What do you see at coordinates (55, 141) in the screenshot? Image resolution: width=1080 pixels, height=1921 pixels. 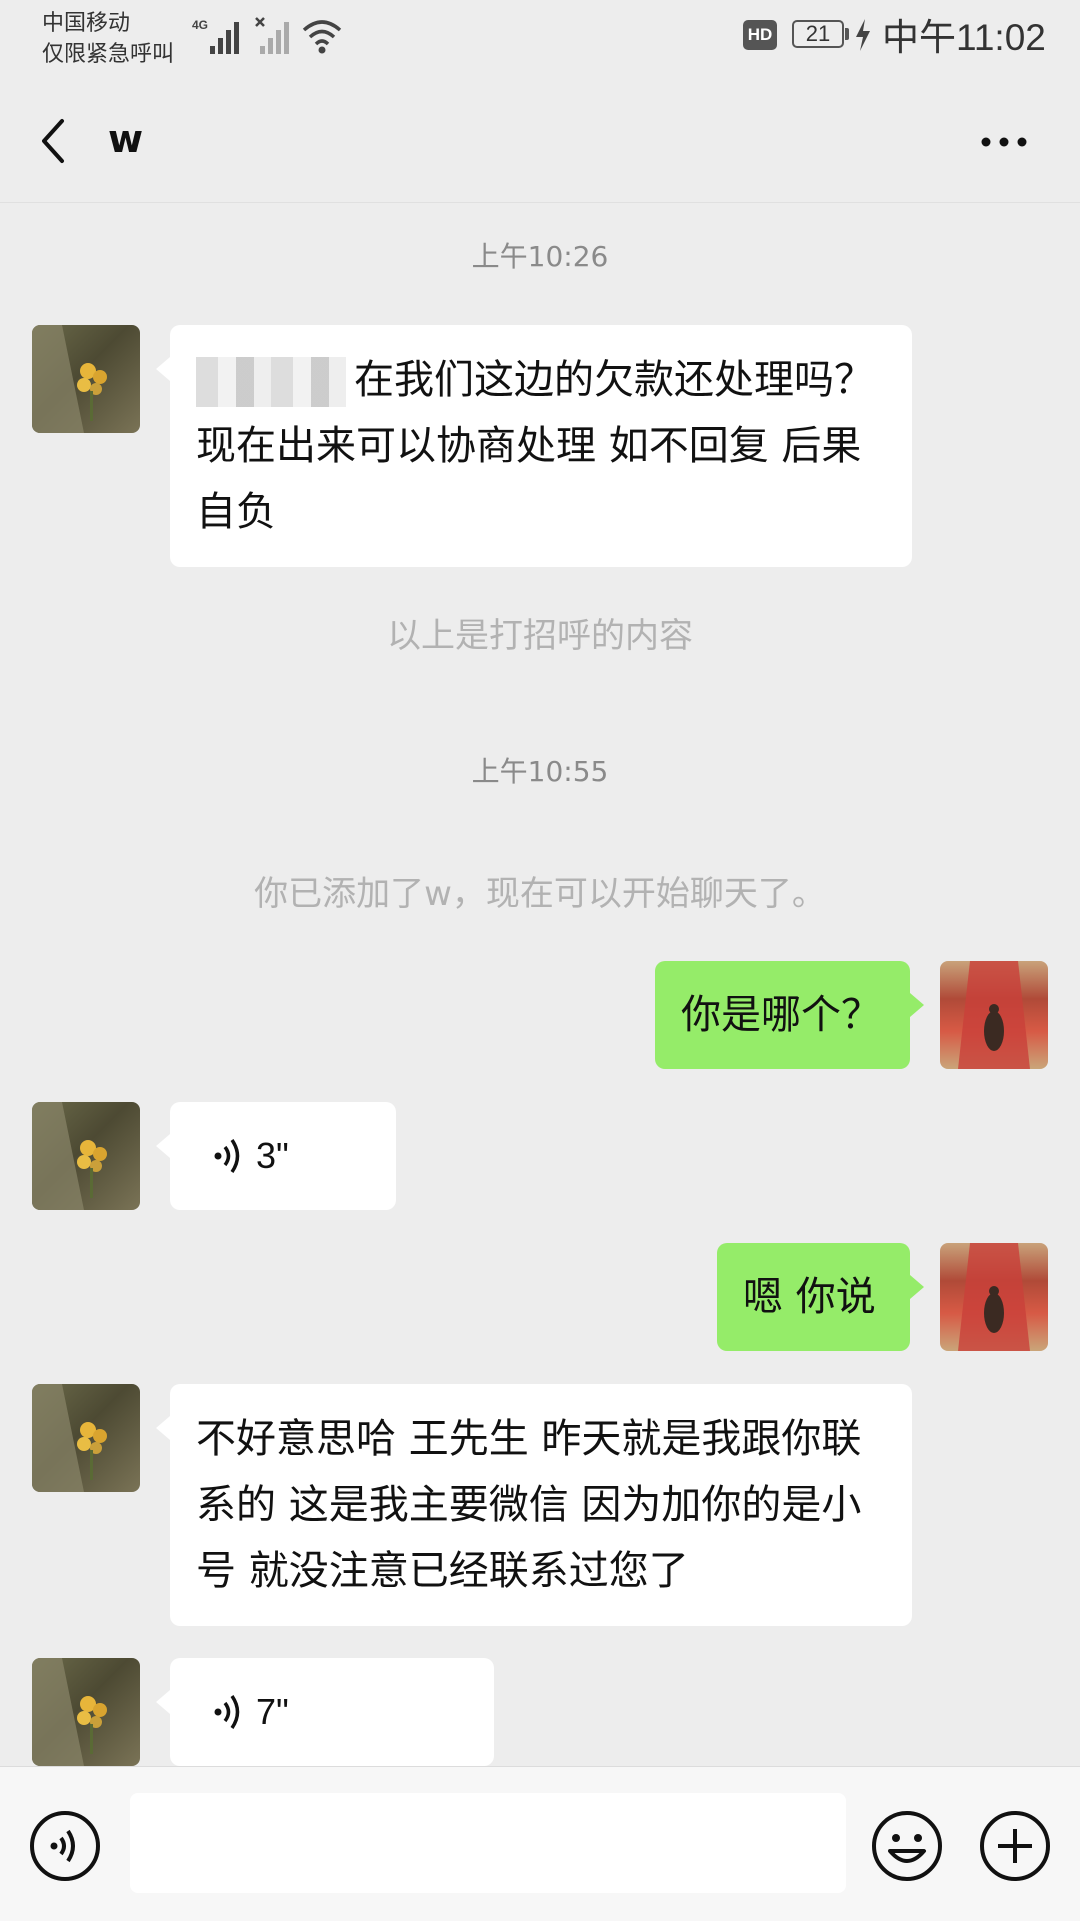 I see `back-chevron-icon` at bounding box center [55, 141].